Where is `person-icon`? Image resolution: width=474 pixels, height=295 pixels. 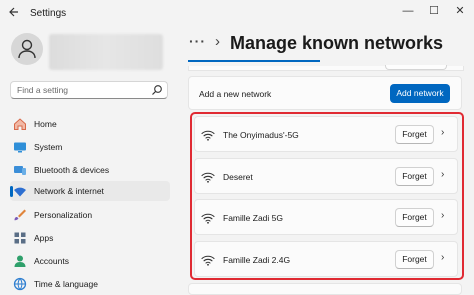
person-icon is located at coordinates (27, 49).